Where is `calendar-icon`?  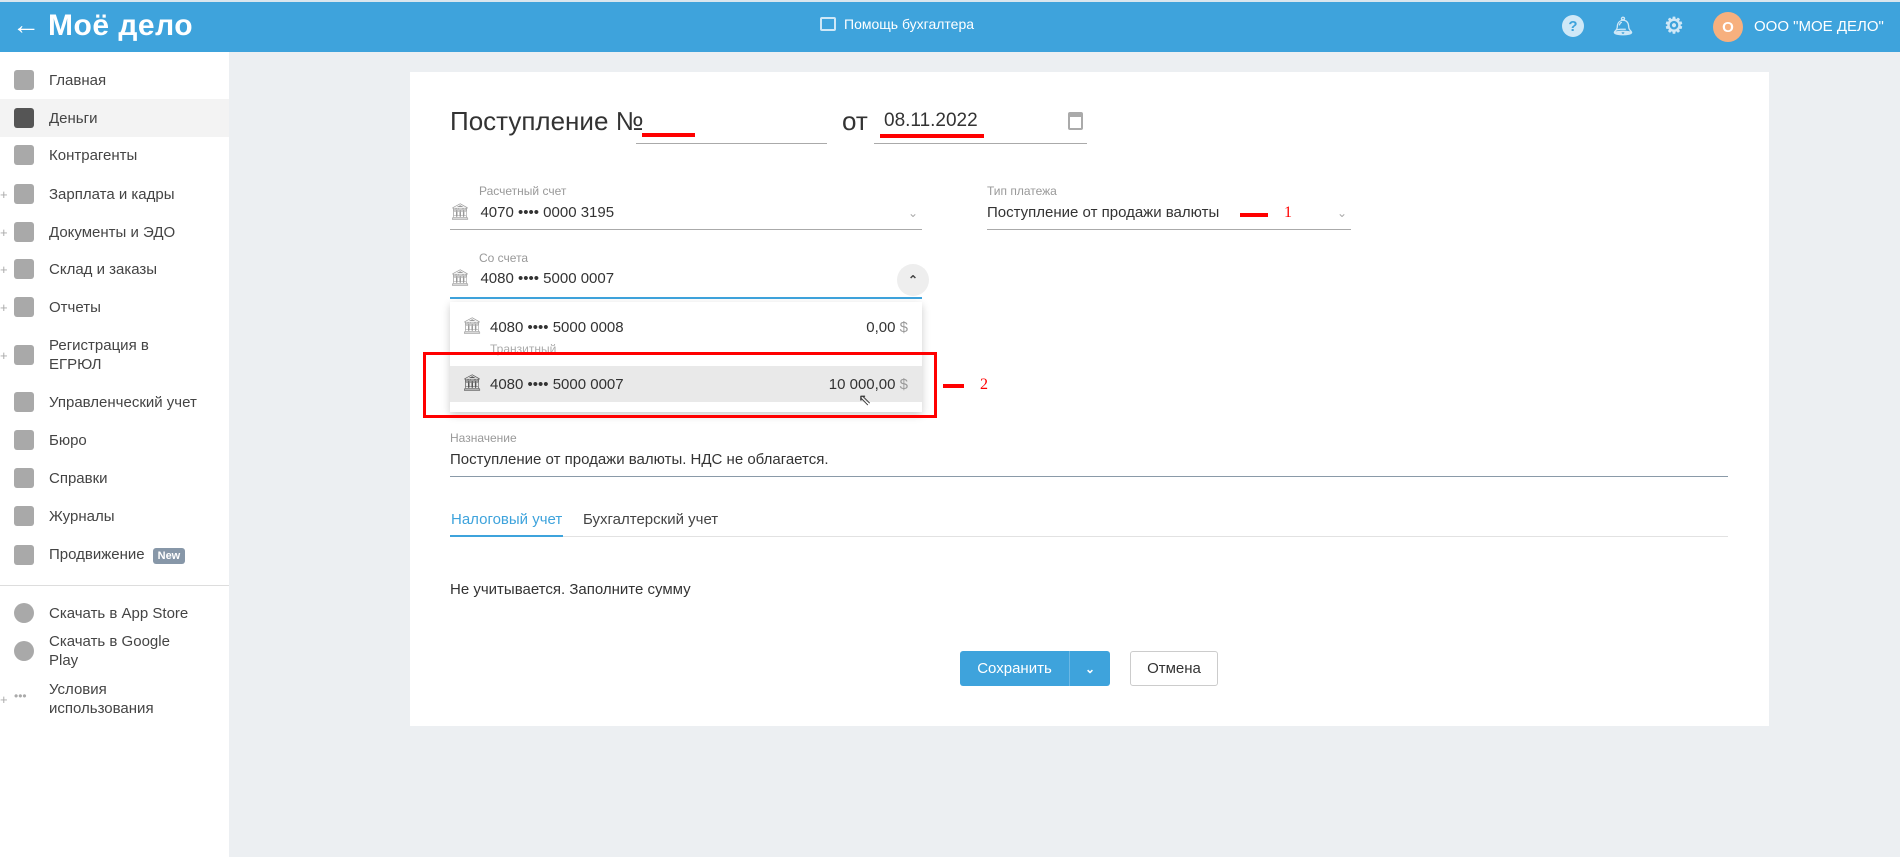
calendar-icon is located at coordinates (1075, 121).